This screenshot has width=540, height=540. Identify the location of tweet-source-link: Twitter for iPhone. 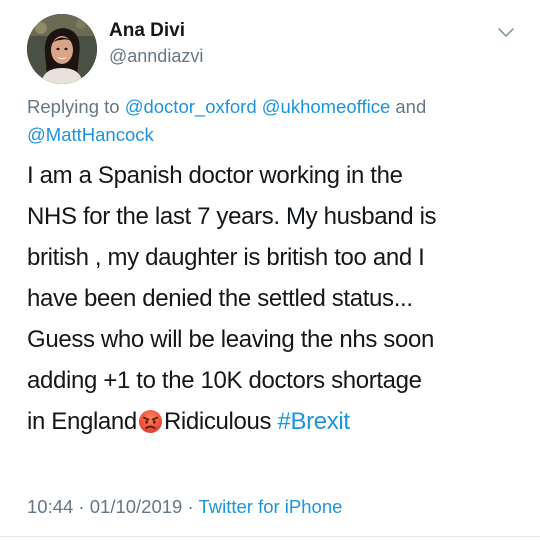
(270, 506).